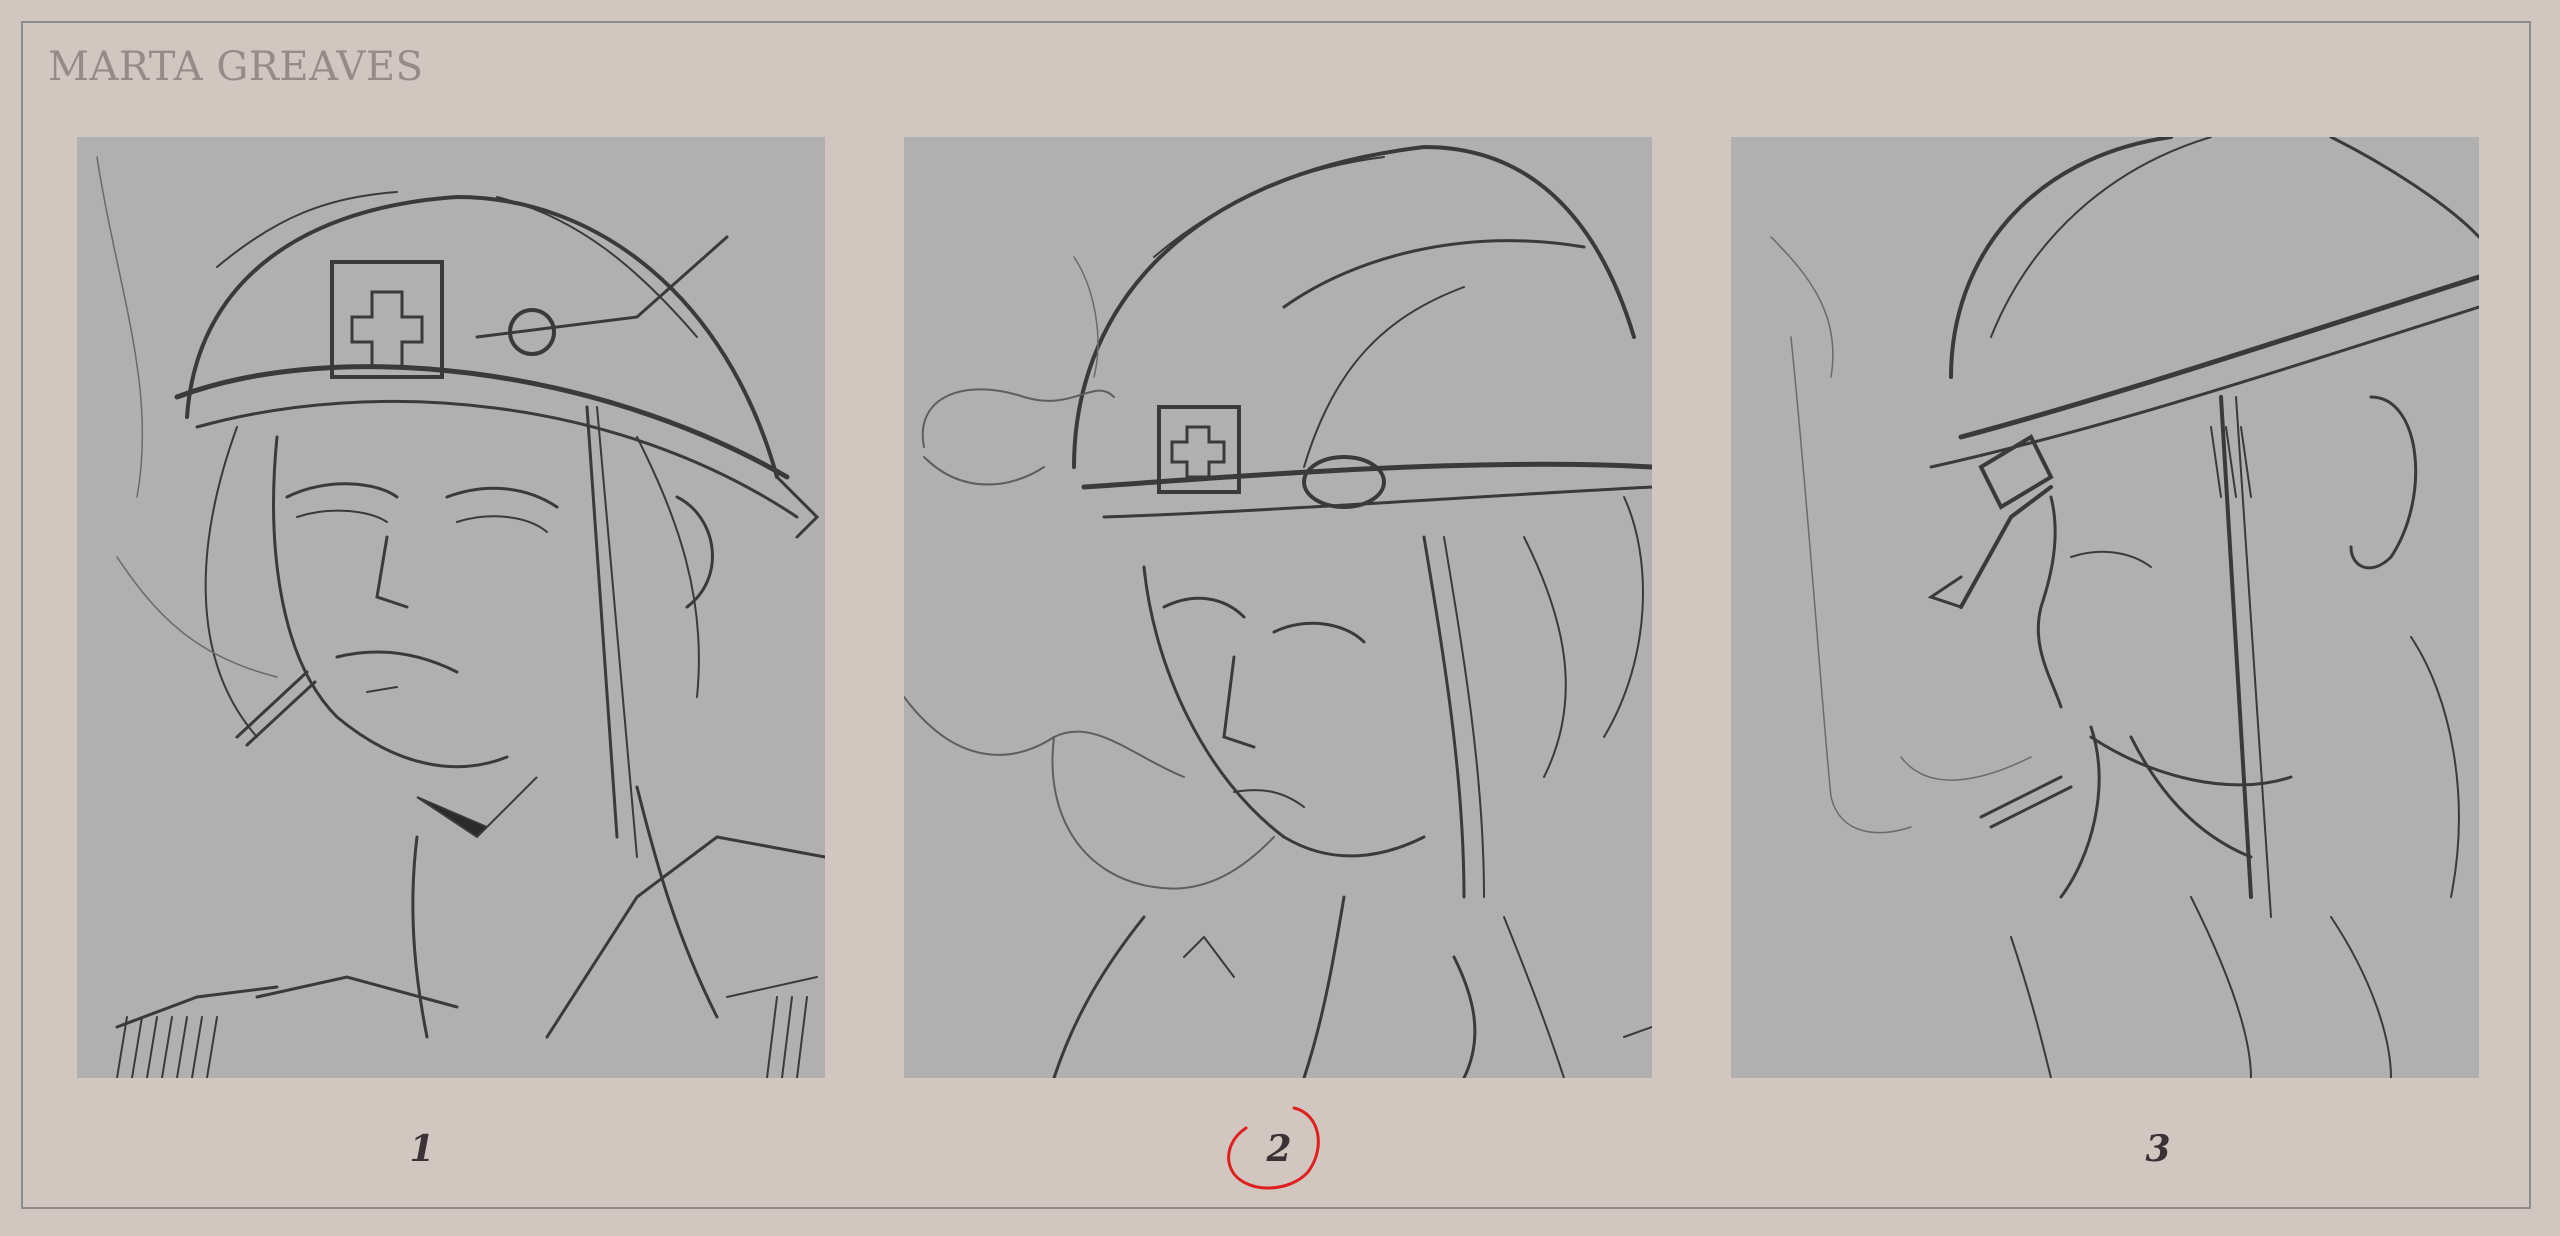 The height and width of the screenshot is (1236, 2560). I want to click on selection-circle-mark, so click(1273, 1148).